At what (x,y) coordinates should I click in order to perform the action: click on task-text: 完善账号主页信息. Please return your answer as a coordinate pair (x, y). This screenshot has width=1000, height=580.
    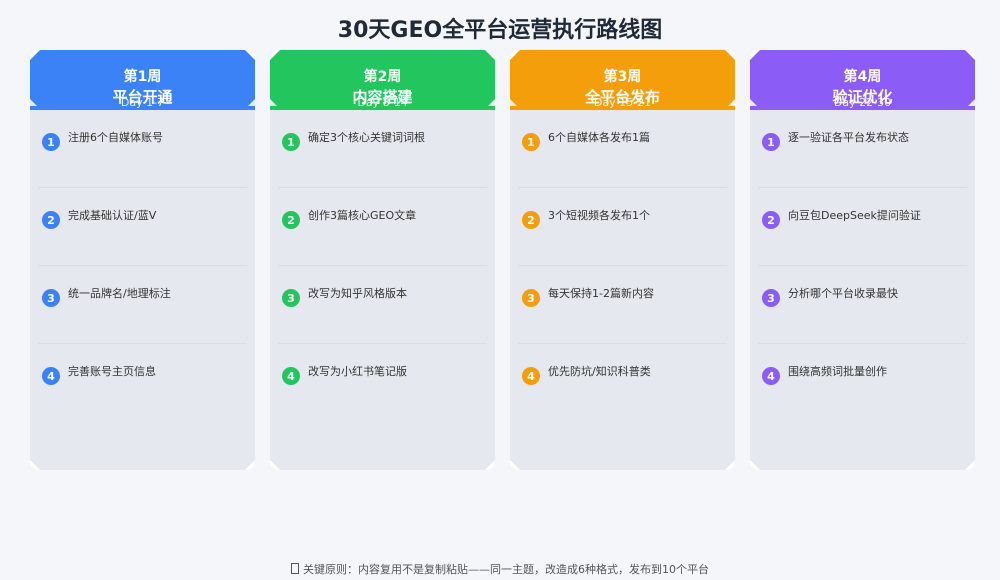
    Looking at the image, I should click on (112, 371).